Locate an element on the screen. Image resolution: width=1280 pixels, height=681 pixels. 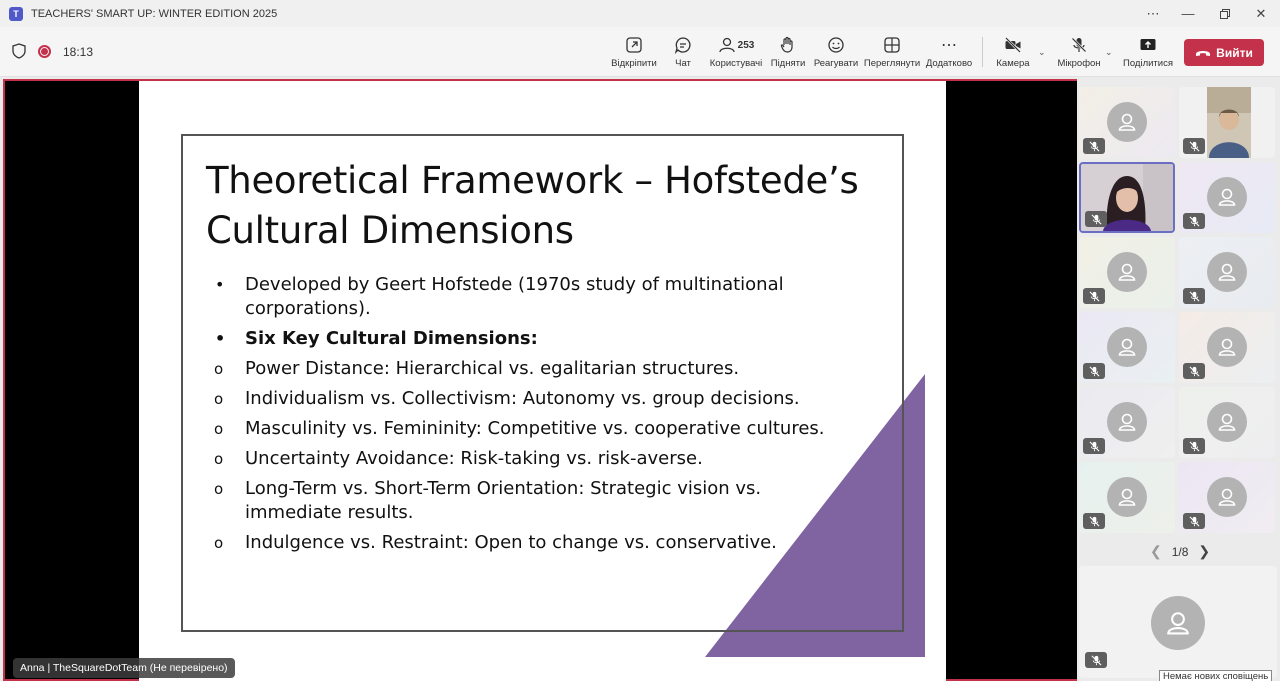
next-page-icon: ❯ is located at coordinates (1204, 551).